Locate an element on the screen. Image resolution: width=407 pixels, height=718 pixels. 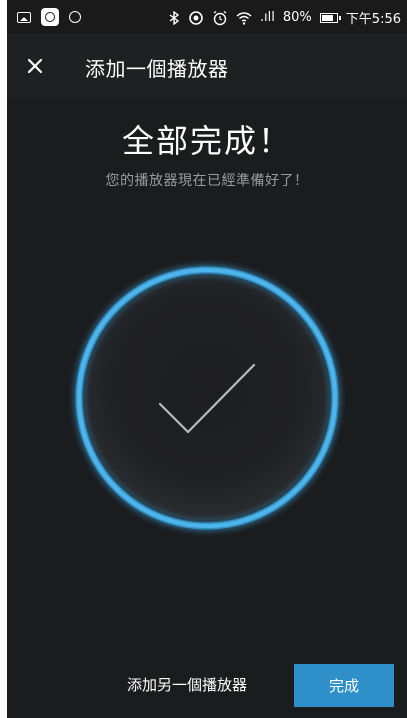
close-button is located at coordinates (35, 66).